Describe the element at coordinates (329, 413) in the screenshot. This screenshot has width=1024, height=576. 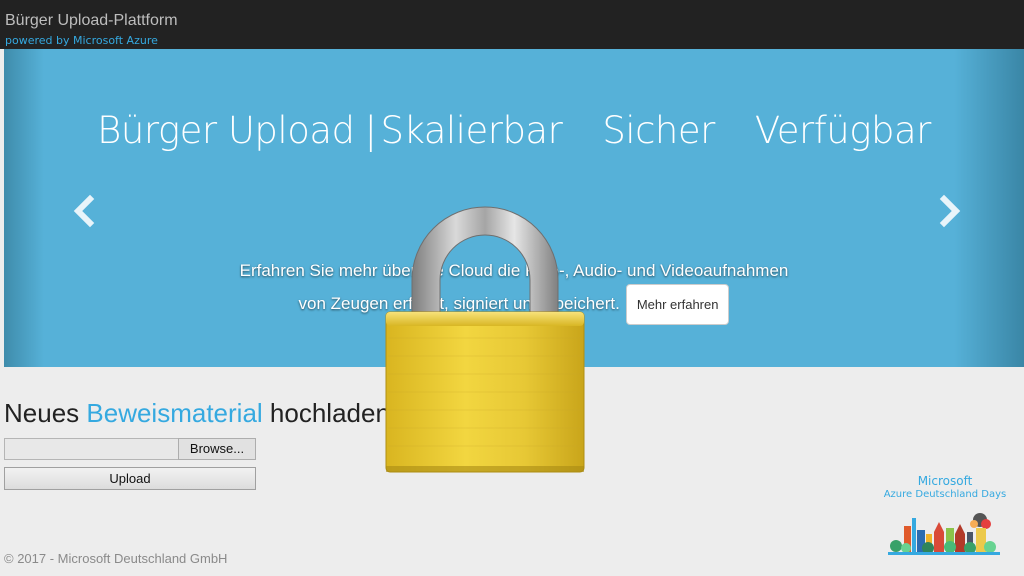
I see `heading-post: hochladen` at that location.